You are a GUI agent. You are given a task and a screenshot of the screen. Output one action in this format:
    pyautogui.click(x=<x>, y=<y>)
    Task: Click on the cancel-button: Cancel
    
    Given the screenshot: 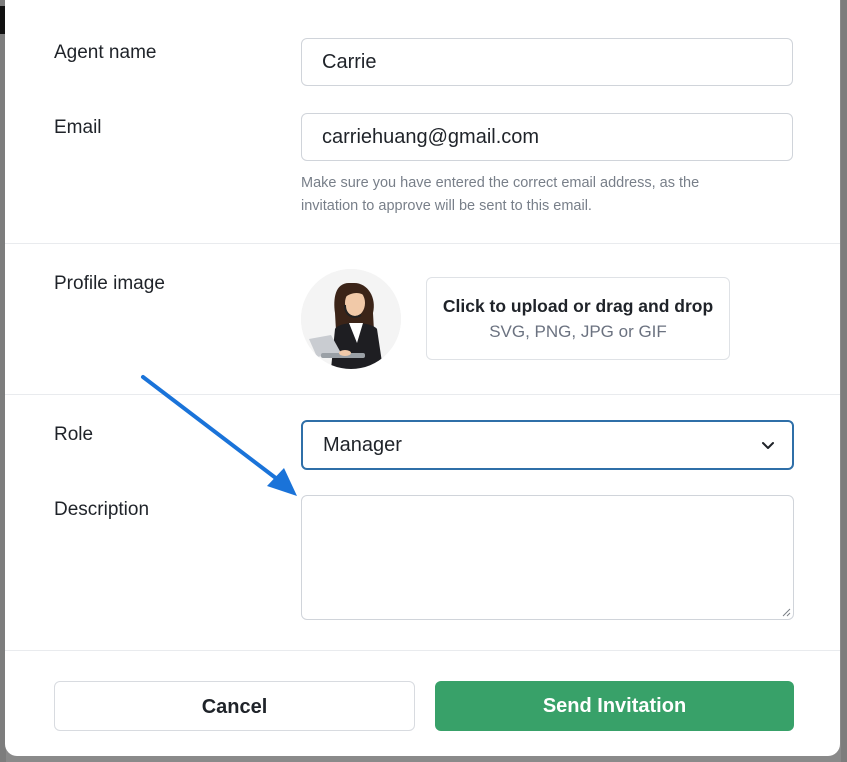 What is the action you would take?
    pyautogui.click(x=234, y=706)
    